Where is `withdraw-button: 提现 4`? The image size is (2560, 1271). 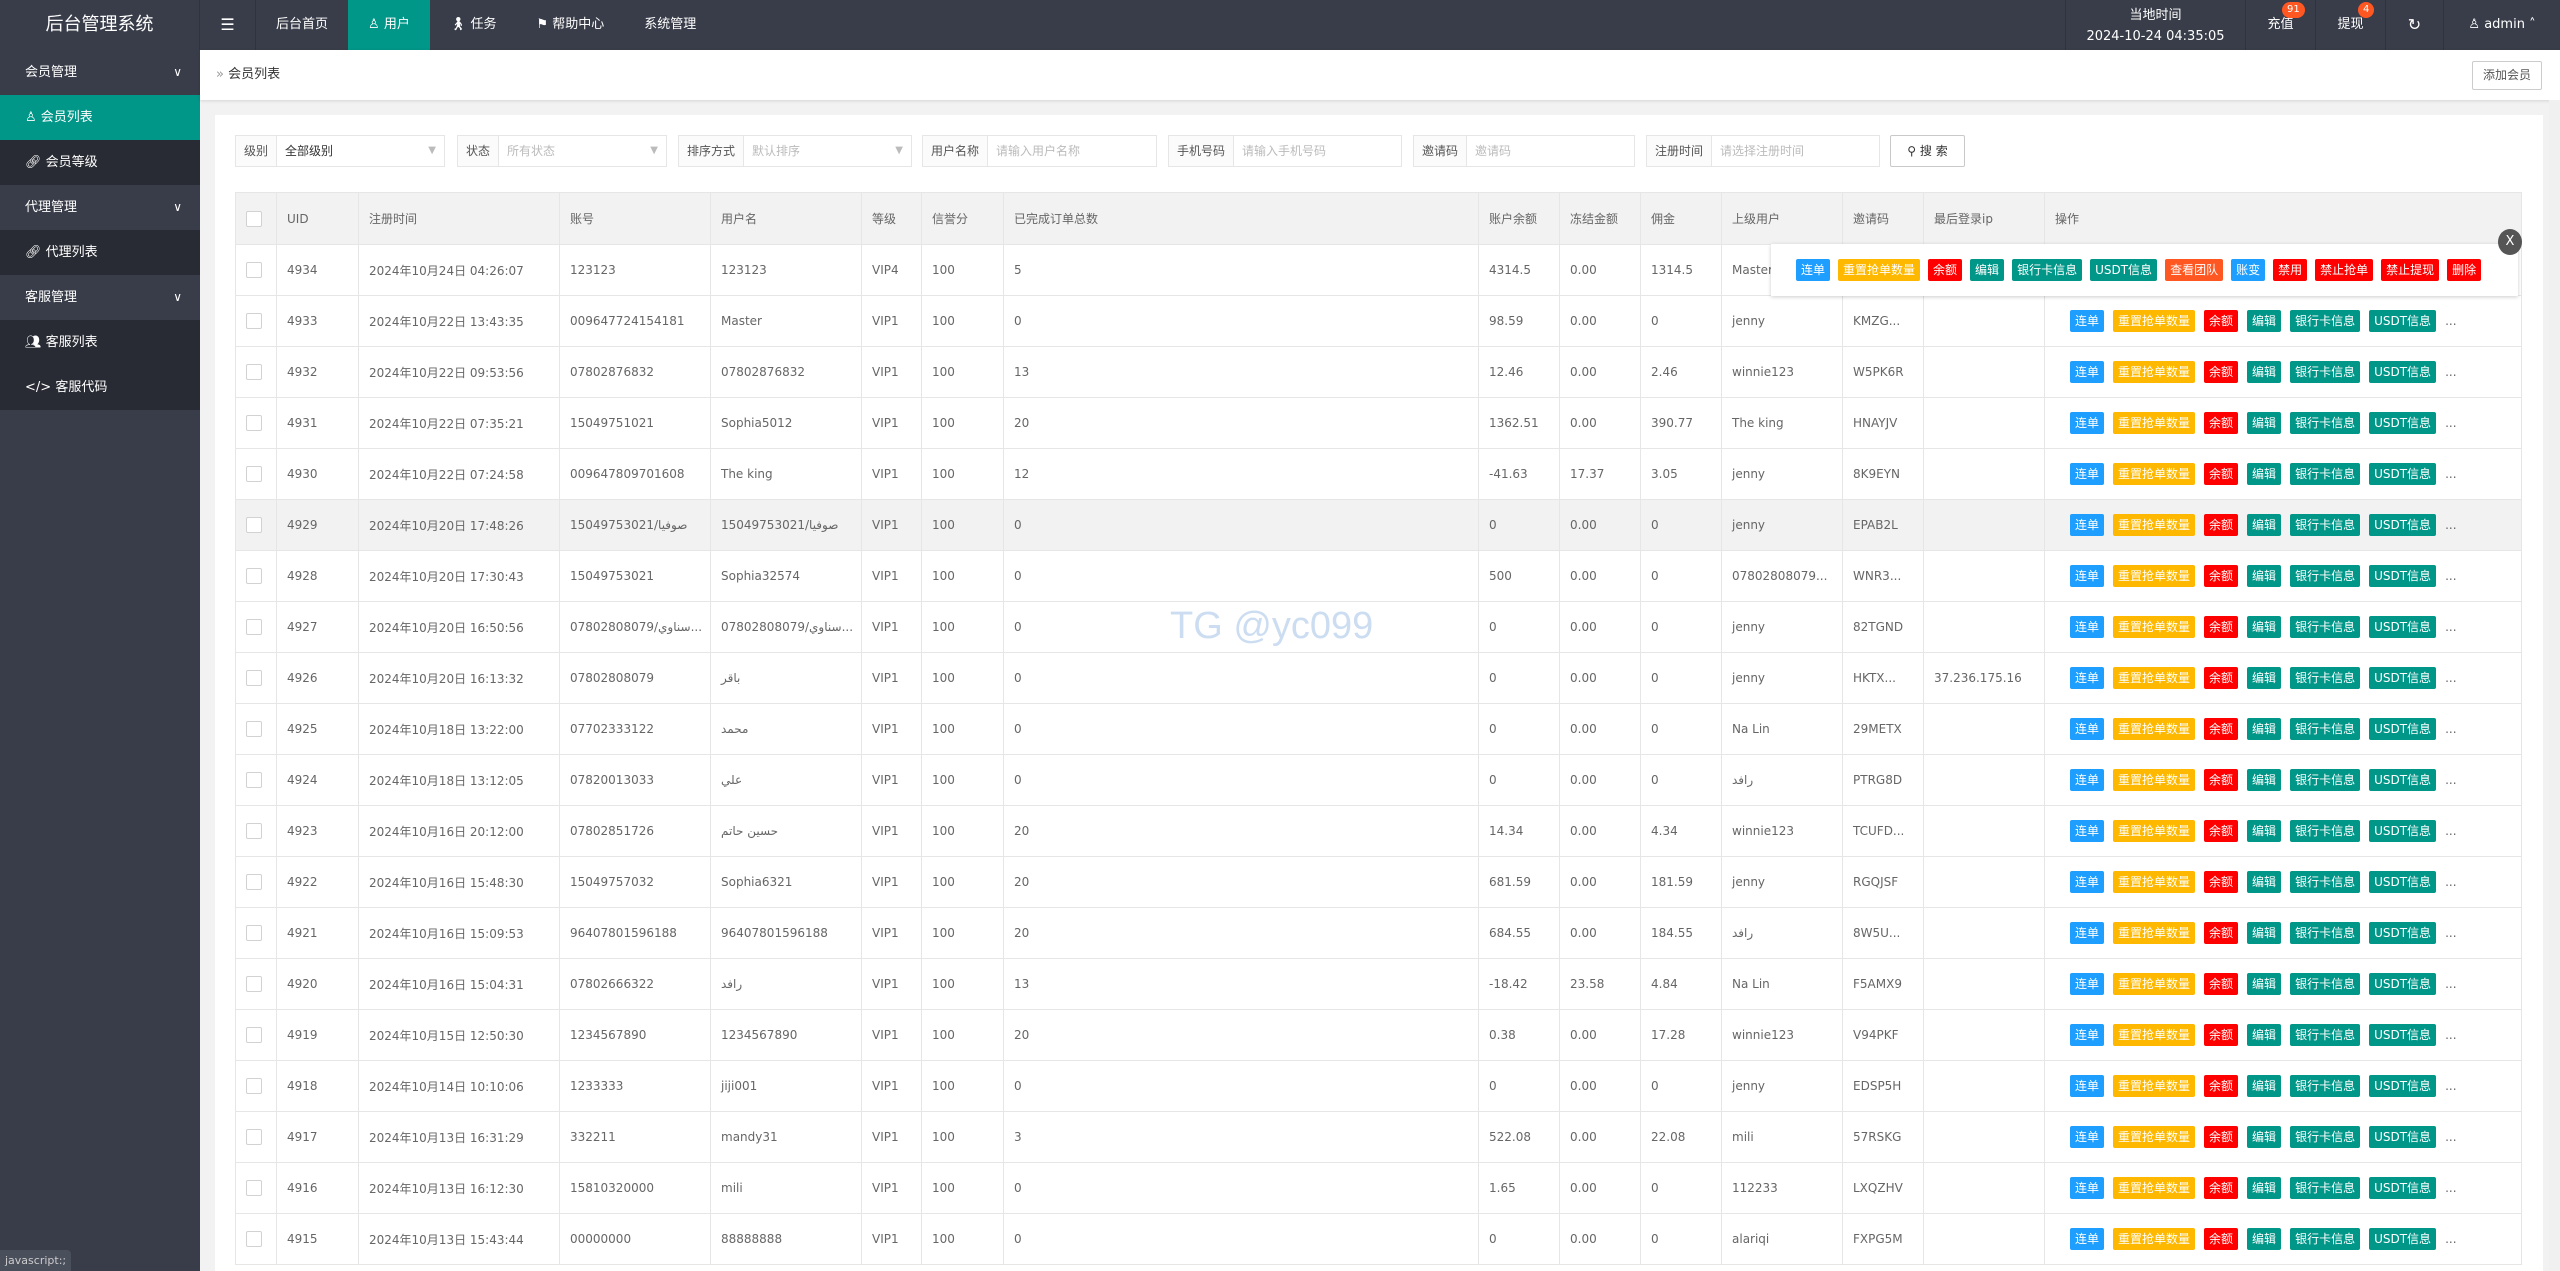 withdraw-button: 提现 4 is located at coordinates (2350, 25).